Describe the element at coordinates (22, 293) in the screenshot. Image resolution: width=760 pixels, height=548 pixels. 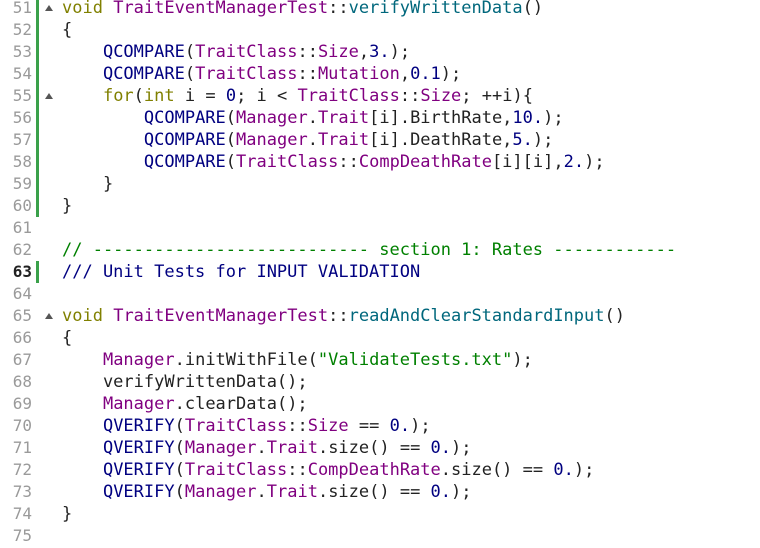
I see `line-number: 64` at that location.